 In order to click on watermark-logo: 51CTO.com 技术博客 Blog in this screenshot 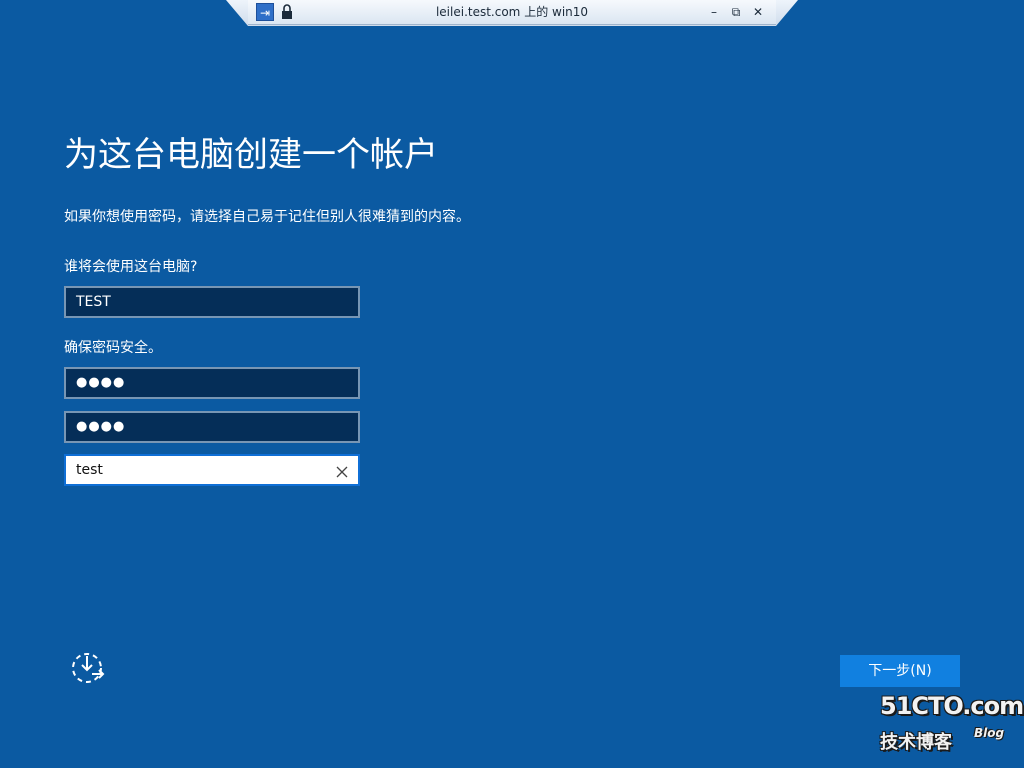, I will do `click(951, 725)`.